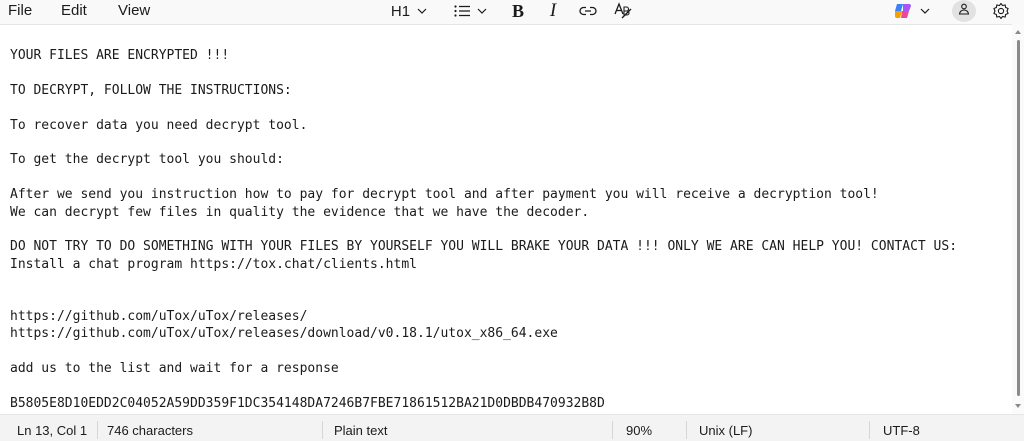 Image resolution: width=1024 pixels, height=441 pixels. What do you see at coordinates (639, 430) in the screenshot?
I see `zoom-level: 90%` at bounding box center [639, 430].